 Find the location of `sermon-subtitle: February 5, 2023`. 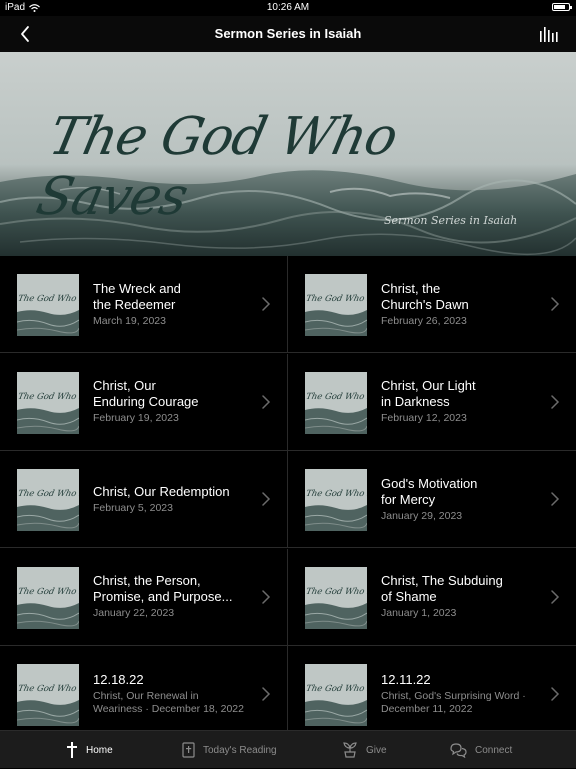

sermon-subtitle: February 5, 2023 is located at coordinates (133, 507).